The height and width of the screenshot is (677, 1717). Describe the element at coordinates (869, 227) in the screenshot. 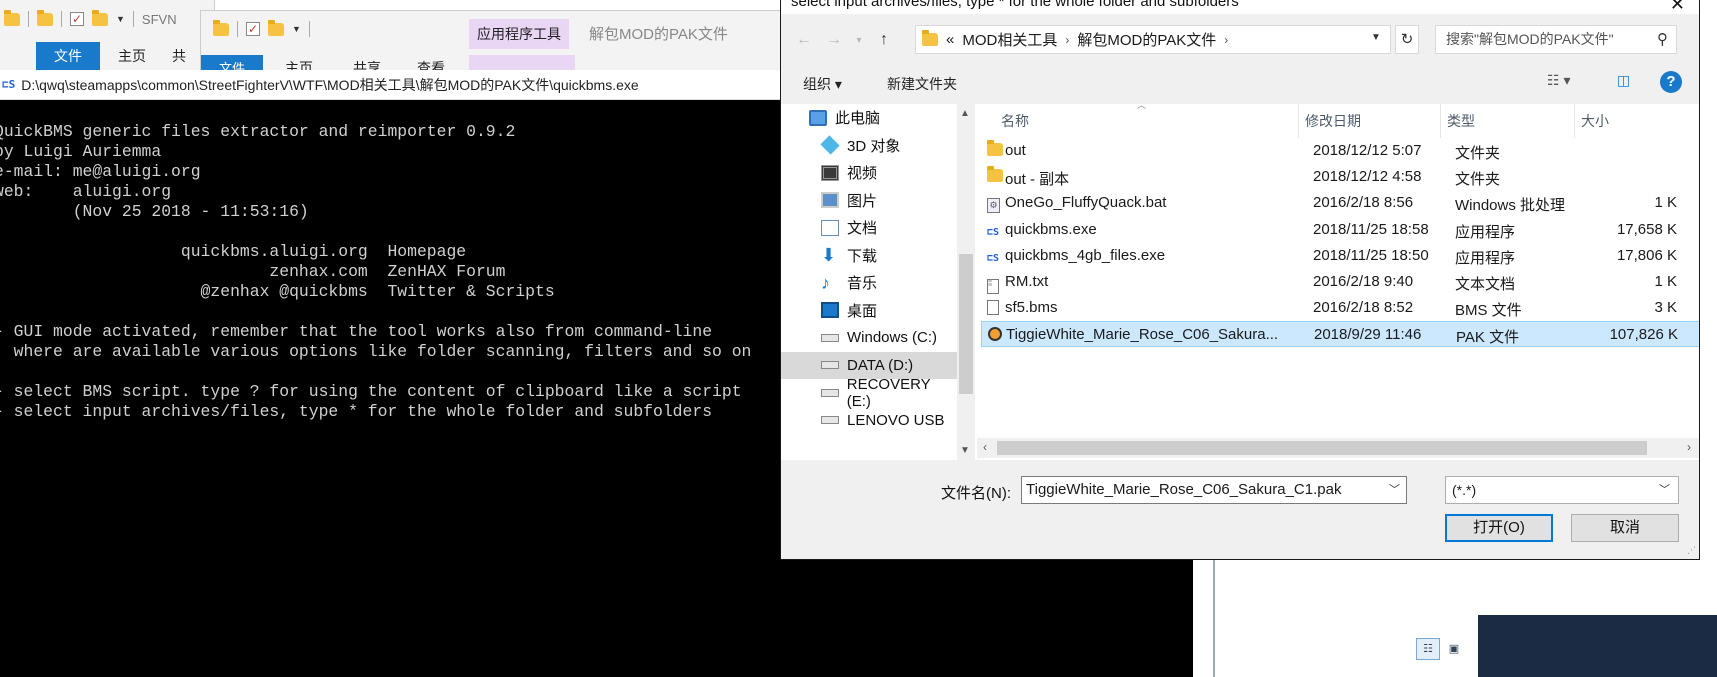

I see `nav-item-文档: 文档` at that location.